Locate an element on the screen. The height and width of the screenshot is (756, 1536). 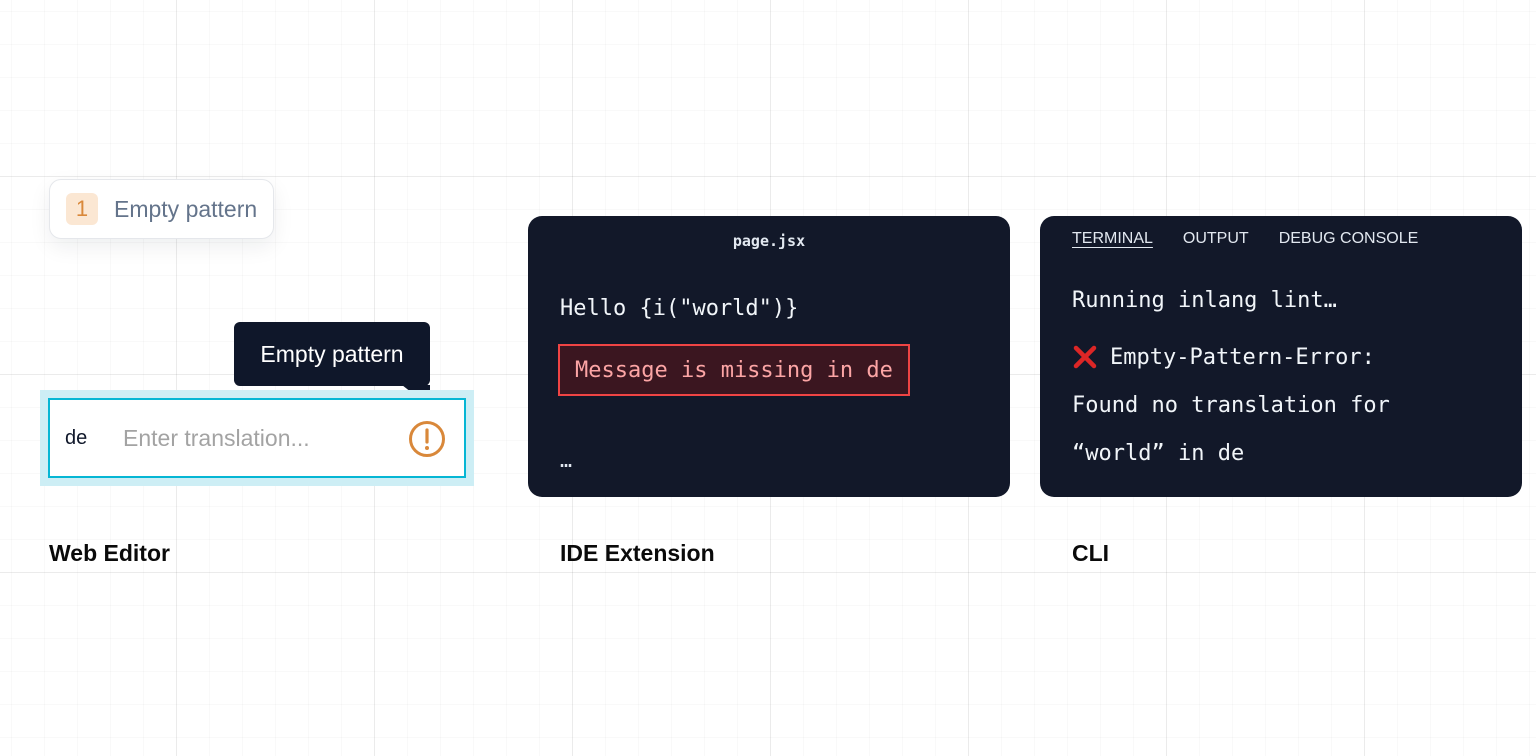
lint-tooltip: Empty pattern is located at coordinates (332, 364).